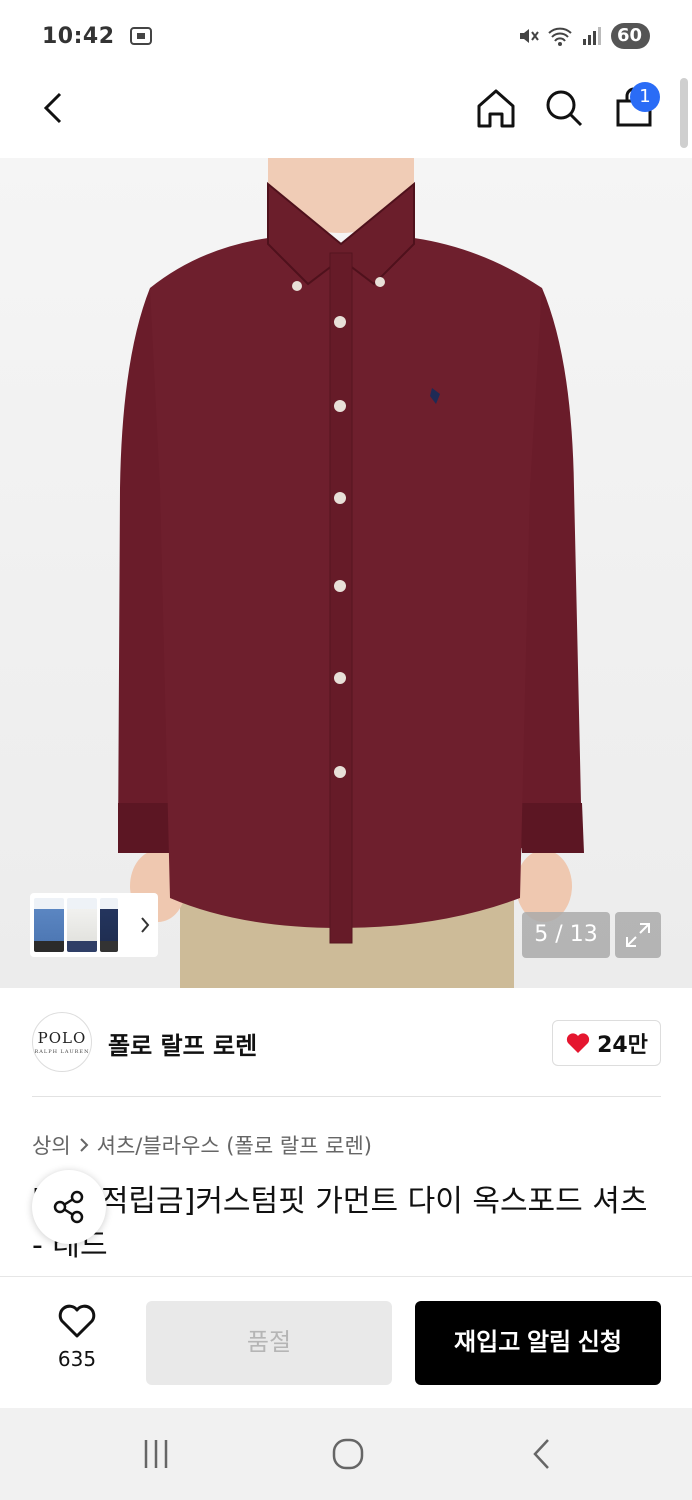  Describe the element at coordinates (109, 925) in the screenshot. I see `thumbnail-navy-shirt` at that location.